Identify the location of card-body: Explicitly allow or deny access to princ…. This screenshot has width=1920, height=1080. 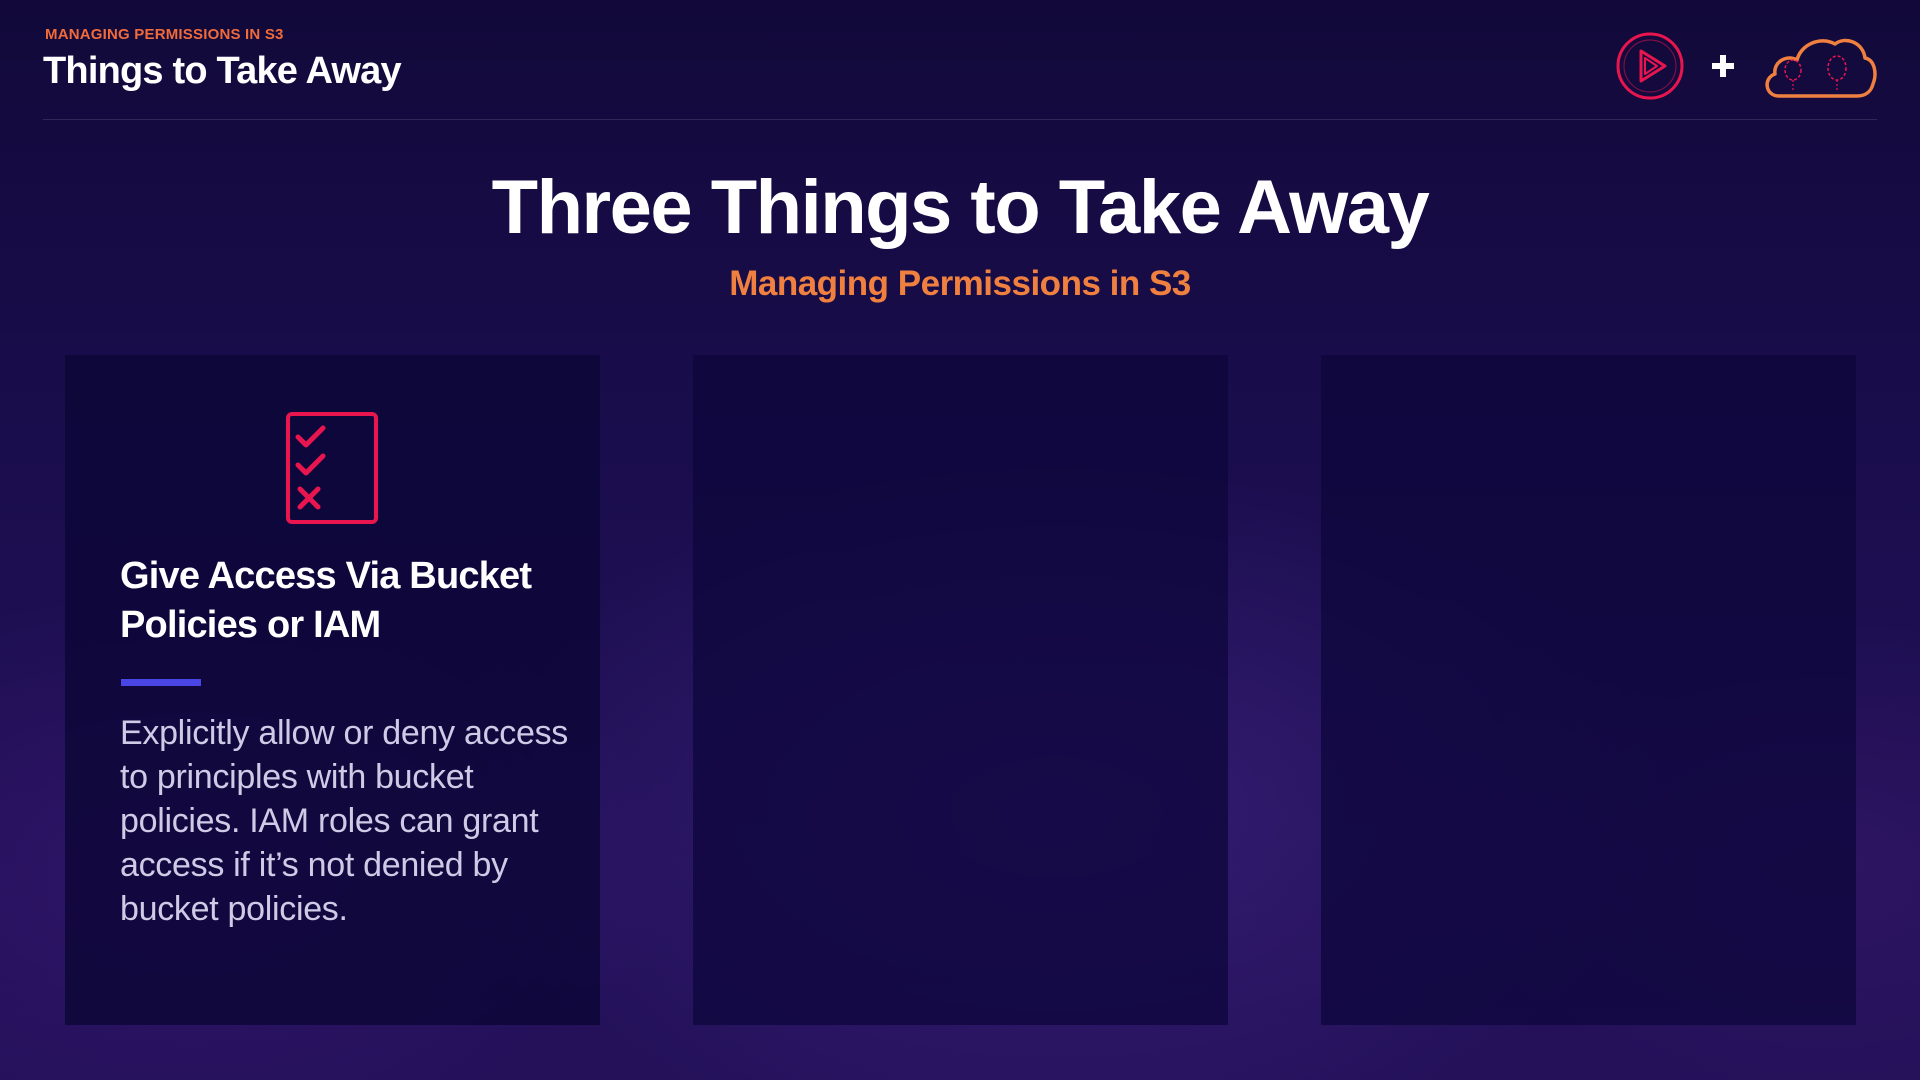
(344, 821).